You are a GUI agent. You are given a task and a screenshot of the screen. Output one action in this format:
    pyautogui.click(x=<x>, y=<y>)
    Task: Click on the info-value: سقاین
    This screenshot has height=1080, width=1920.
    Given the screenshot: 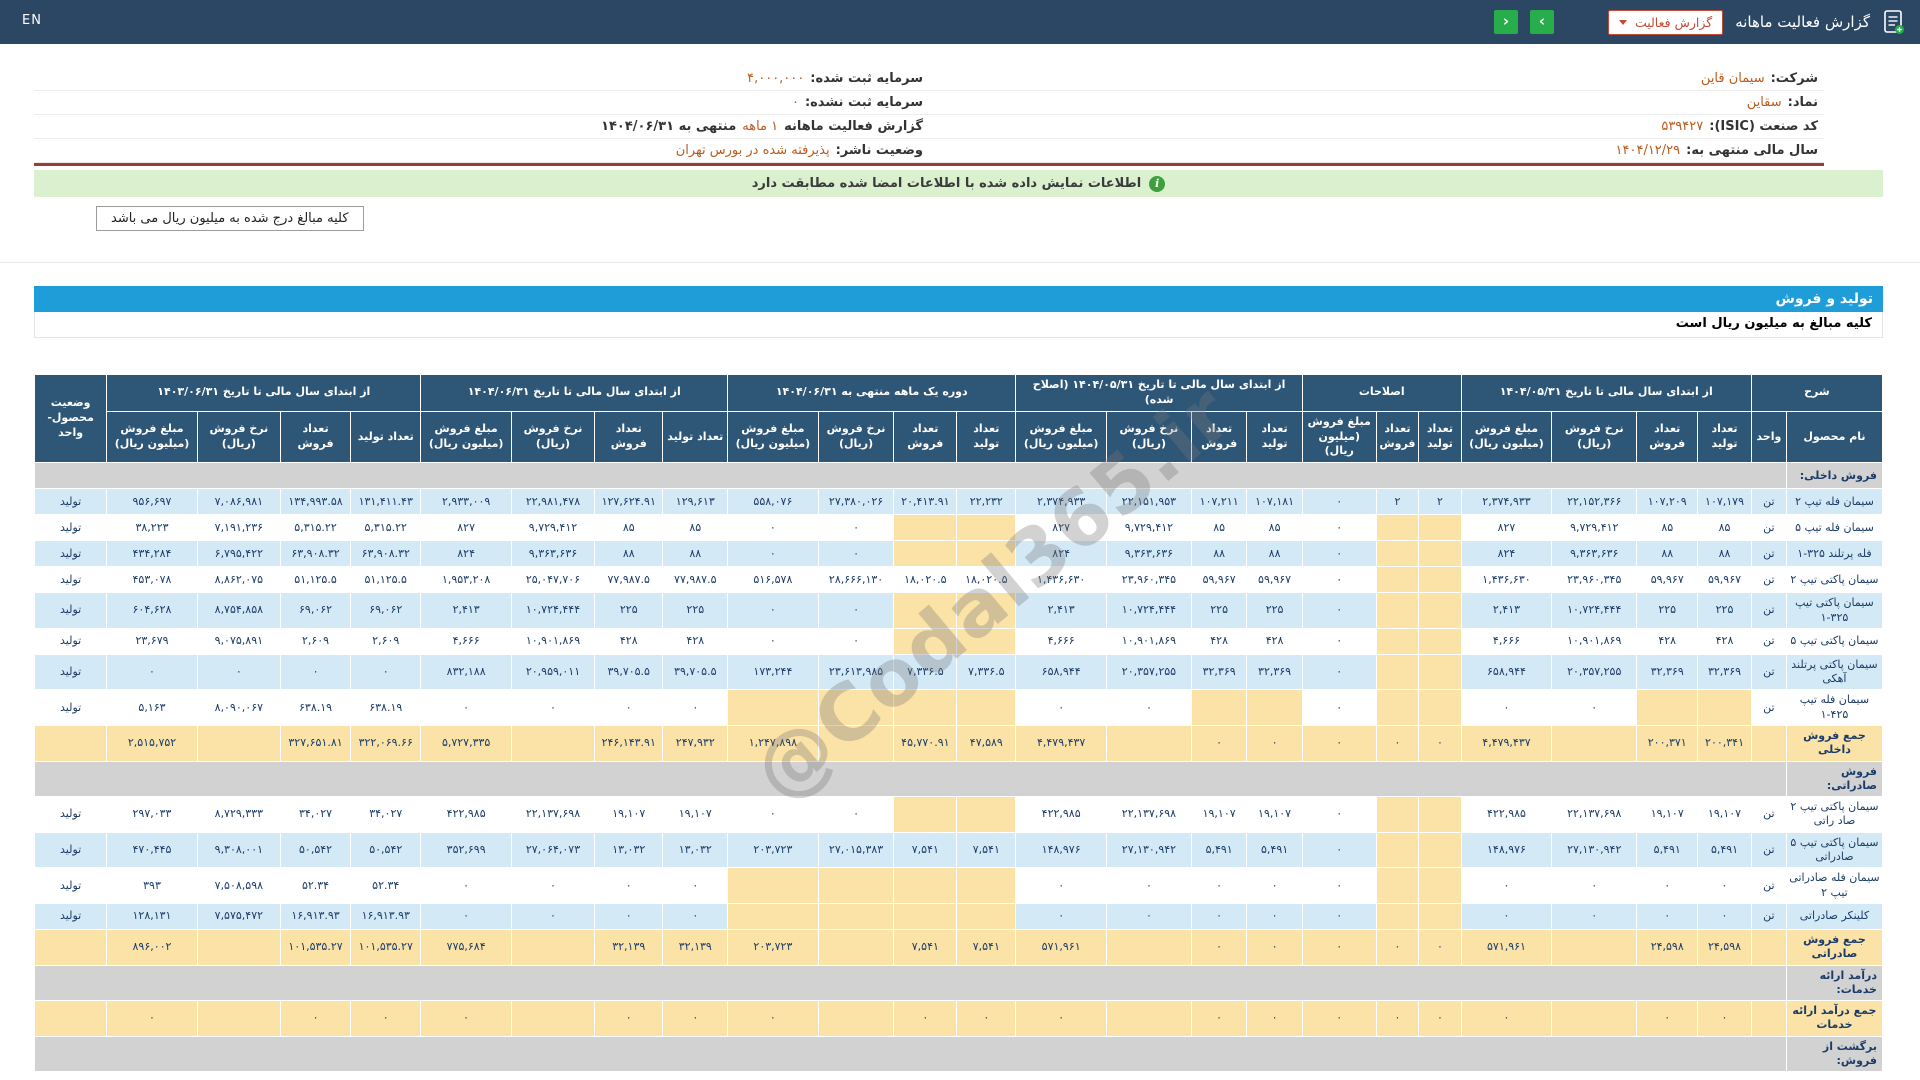 What is the action you would take?
    pyautogui.click(x=1764, y=102)
    